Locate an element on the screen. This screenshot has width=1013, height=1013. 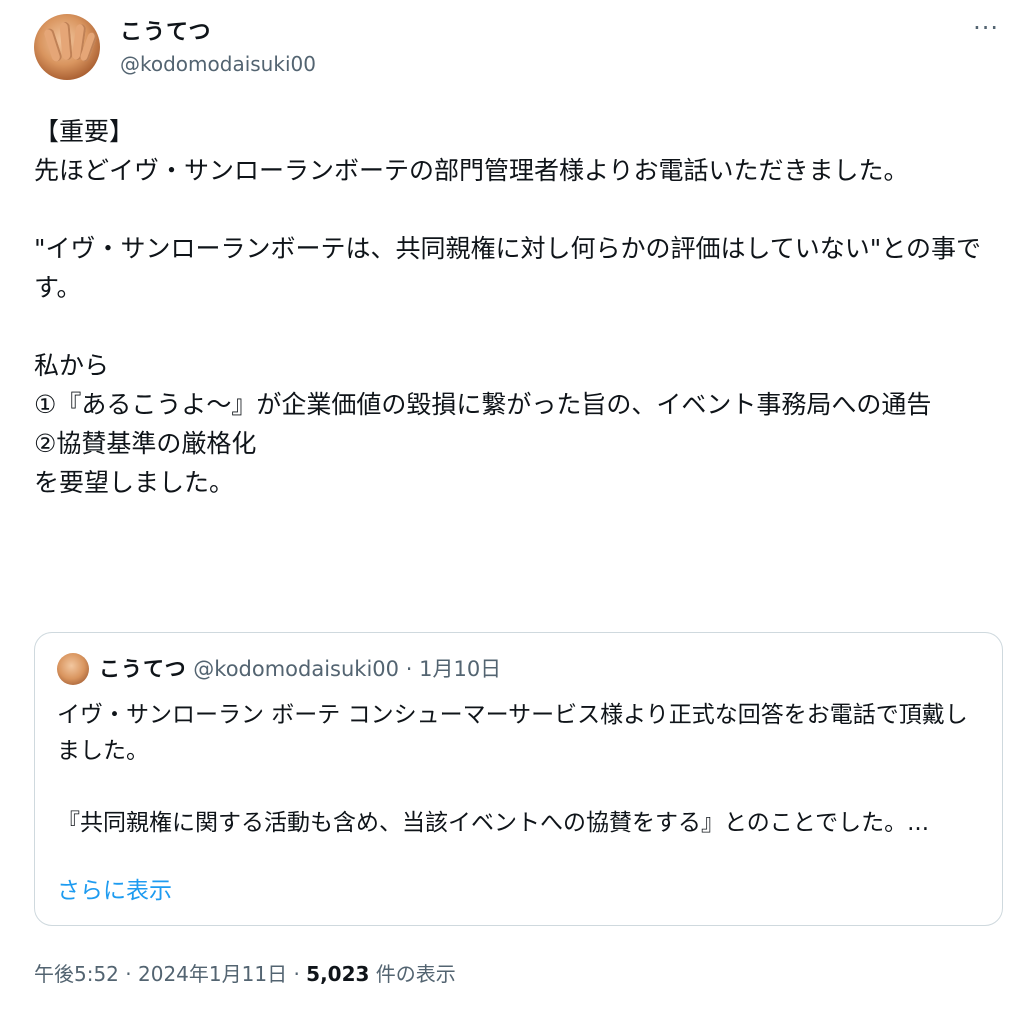
quoted-author-avatar is located at coordinates (73, 669).